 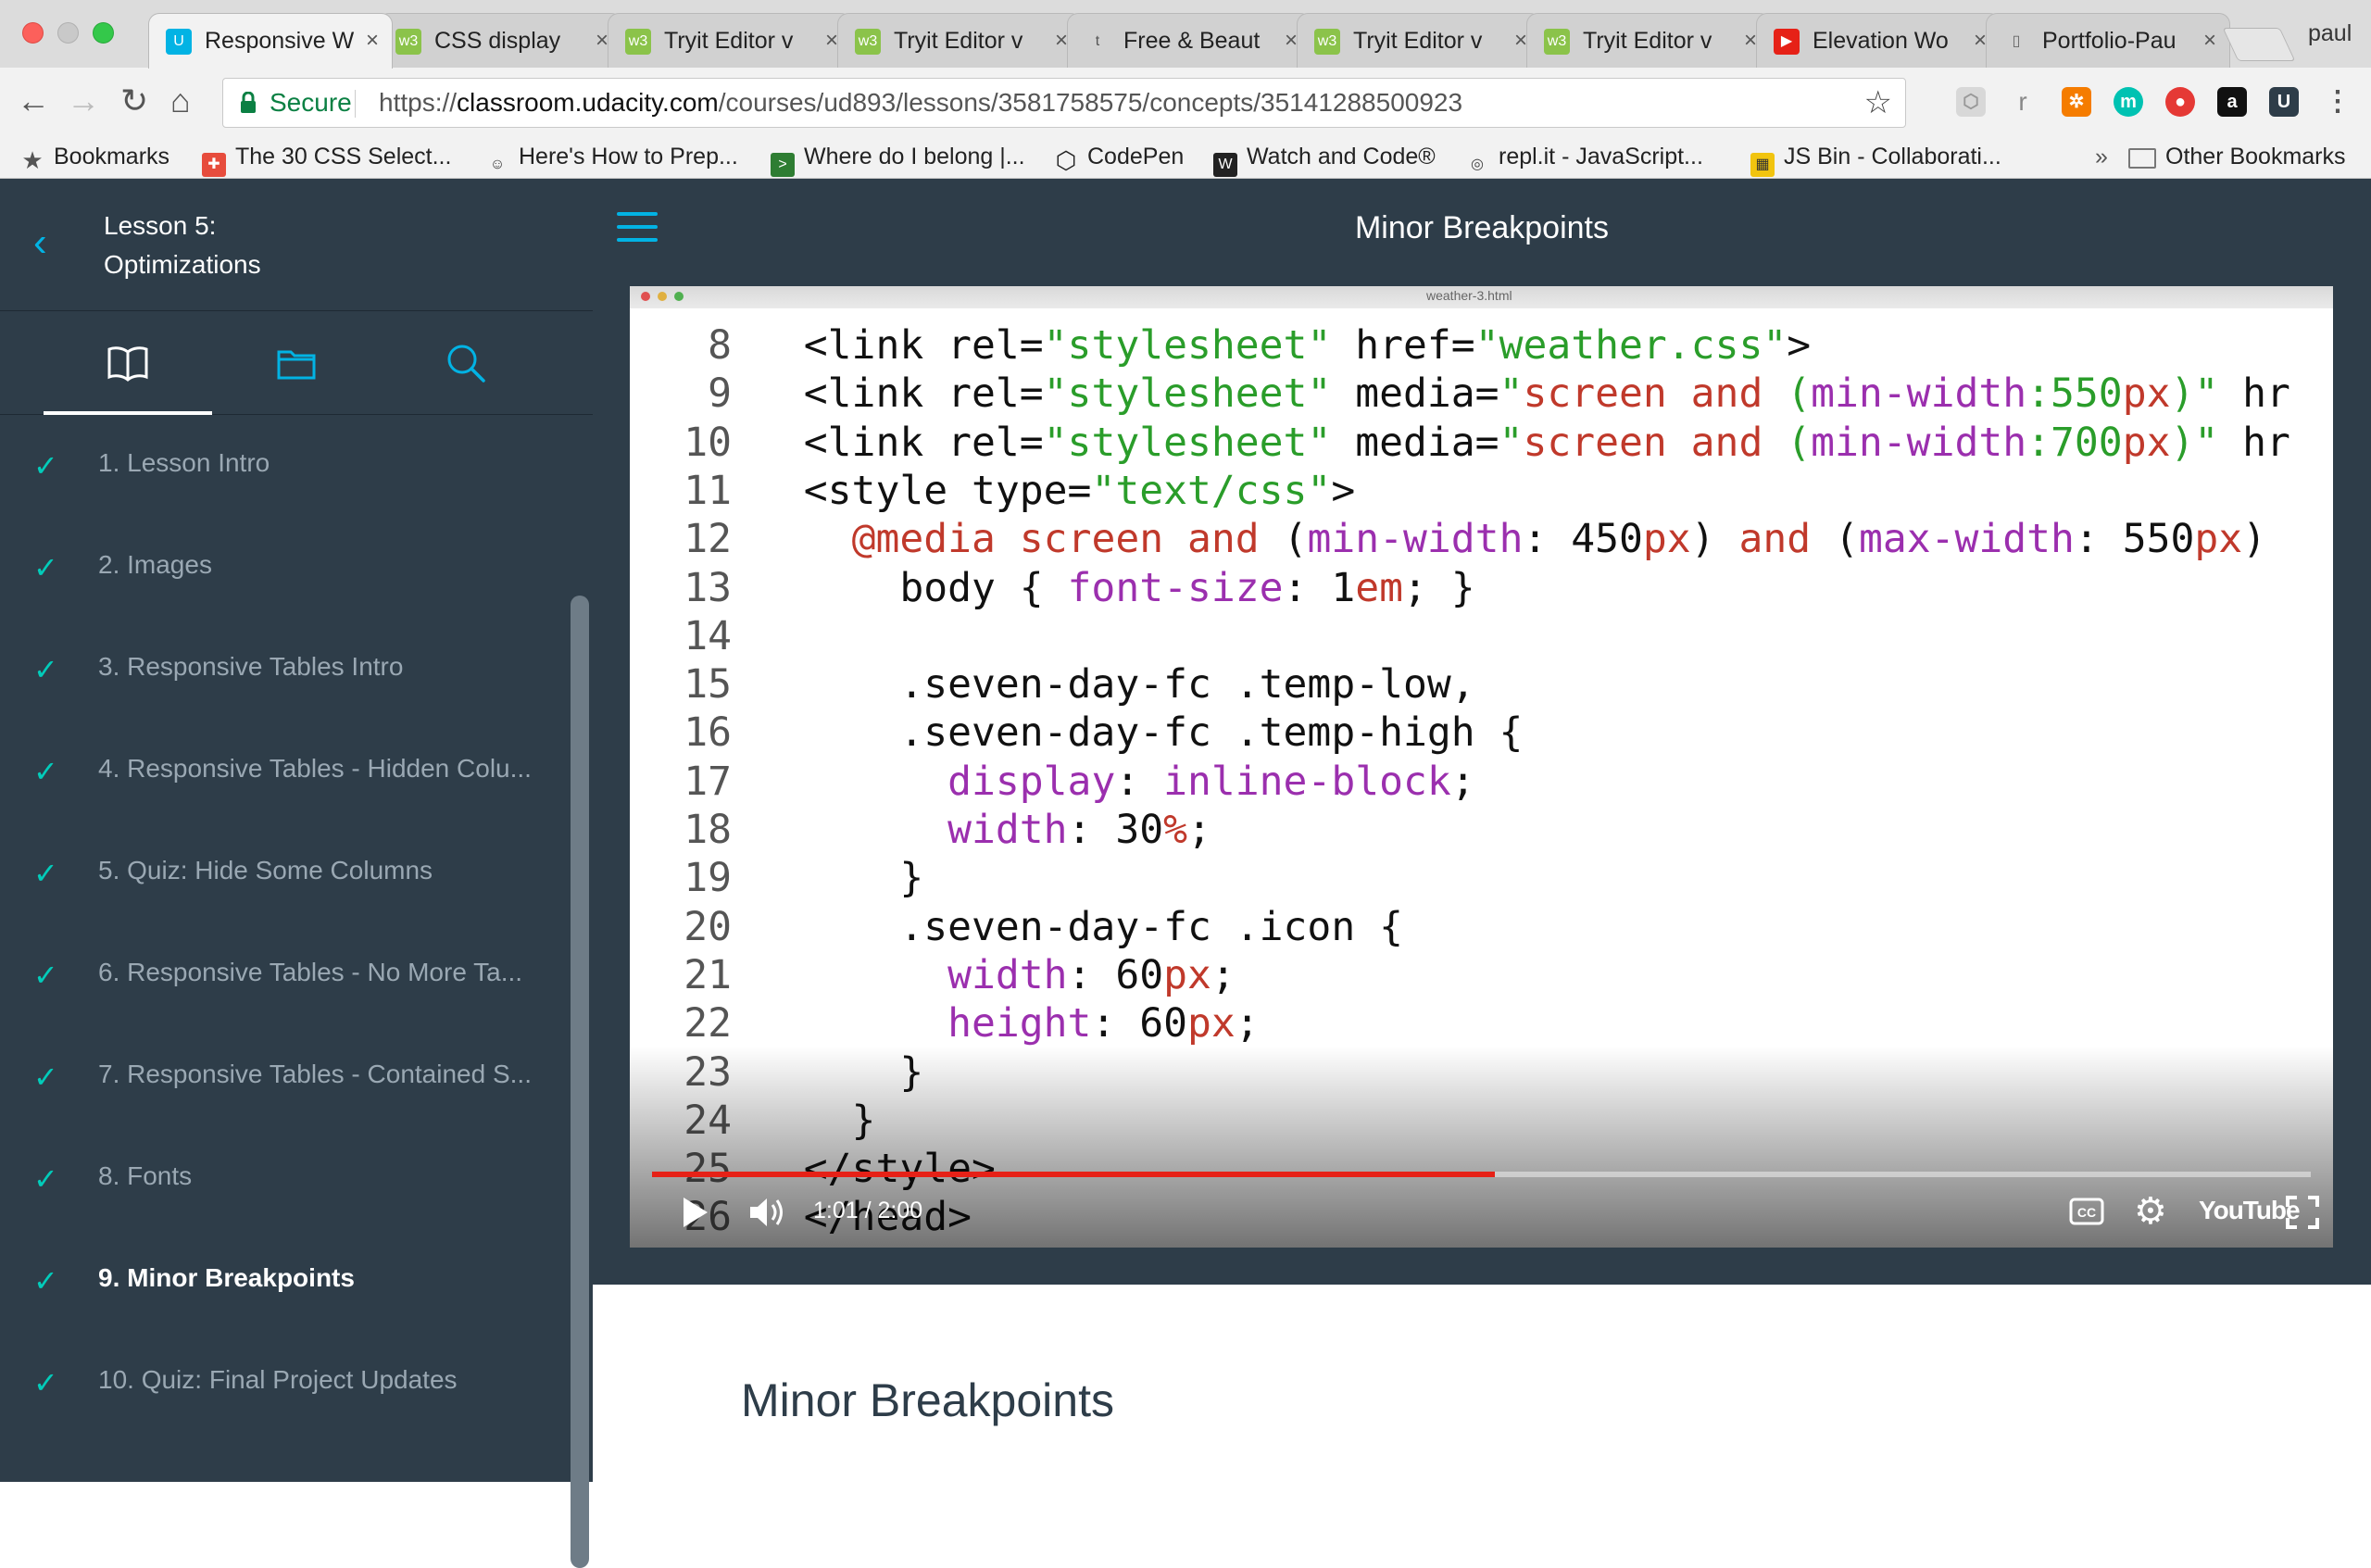 What do you see at coordinates (588, 103) in the screenshot?
I see `url-host: classroom.udacity.com` at bounding box center [588, 103].